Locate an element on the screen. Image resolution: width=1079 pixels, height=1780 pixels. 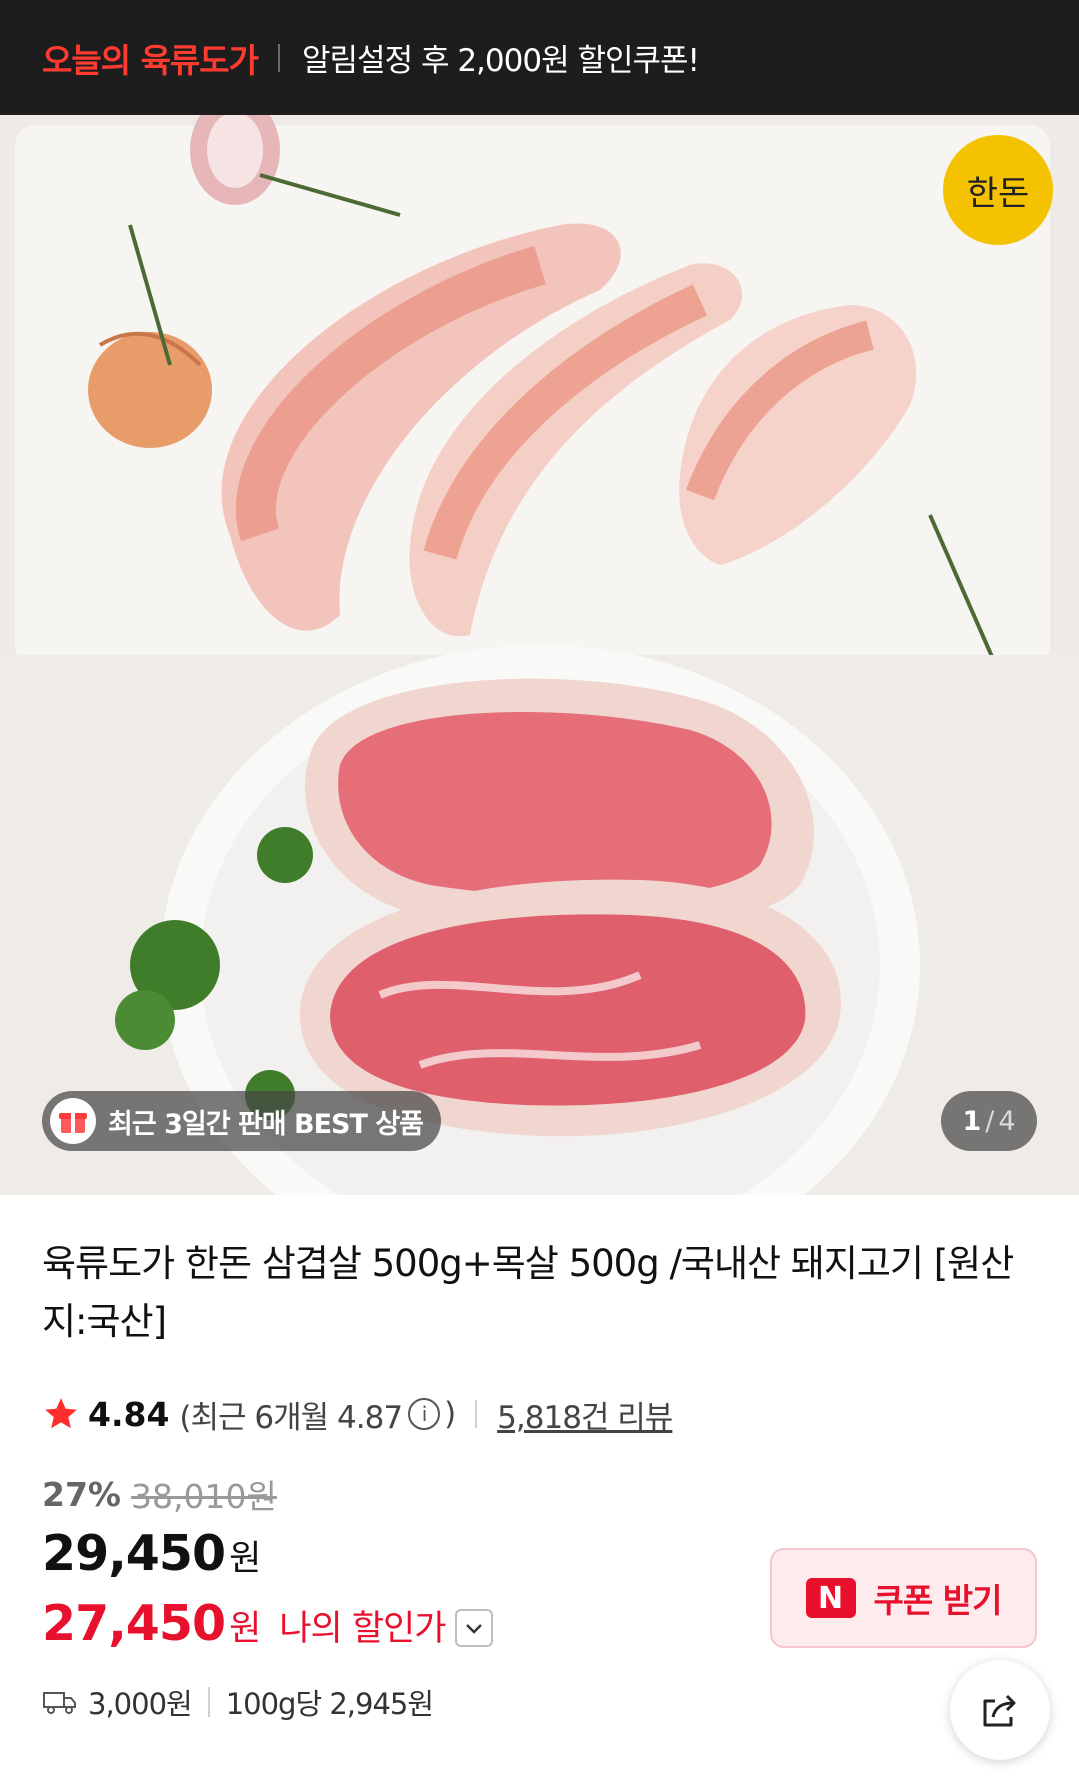
my-price-number: 27,450 is located at coordinates (134, 1623).